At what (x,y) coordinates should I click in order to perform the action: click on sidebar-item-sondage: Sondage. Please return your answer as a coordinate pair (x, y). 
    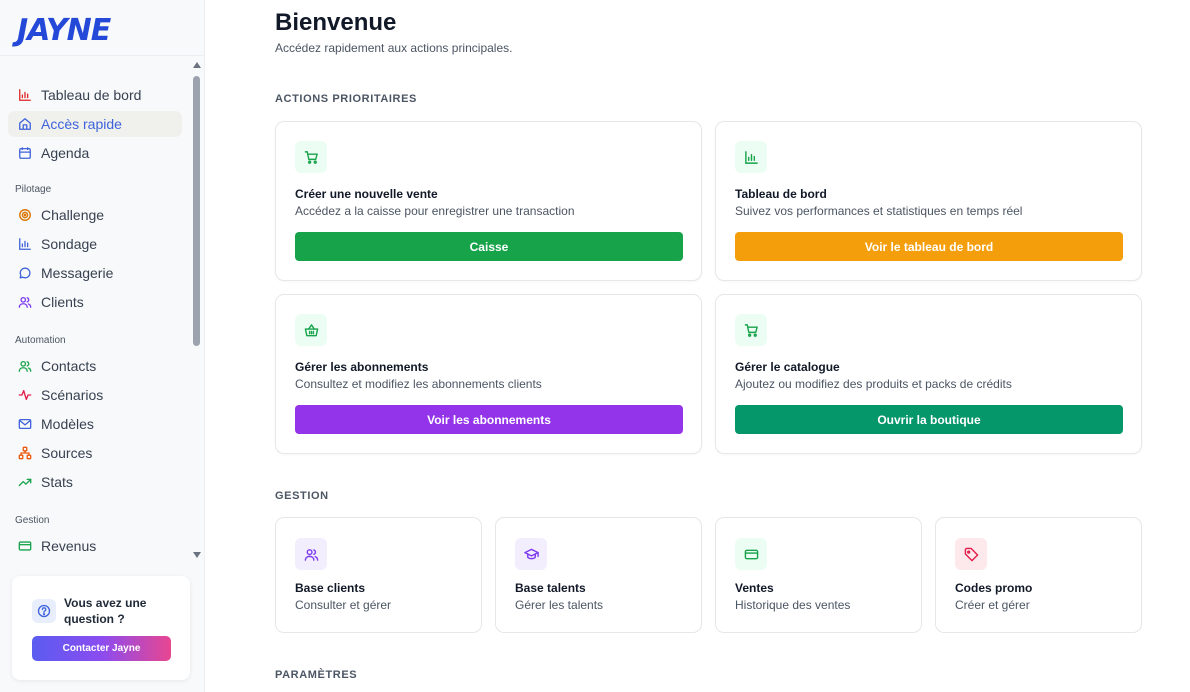
    Looking at the image, I should click on (95, 244).